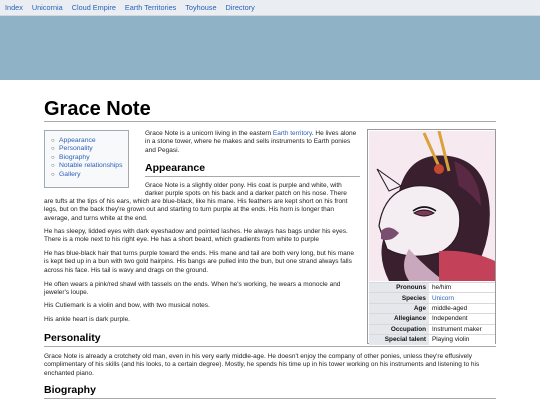 The width and height of the screenshot is (540, 405). I want to click on toc-link: Gallery, so click(70, 175).